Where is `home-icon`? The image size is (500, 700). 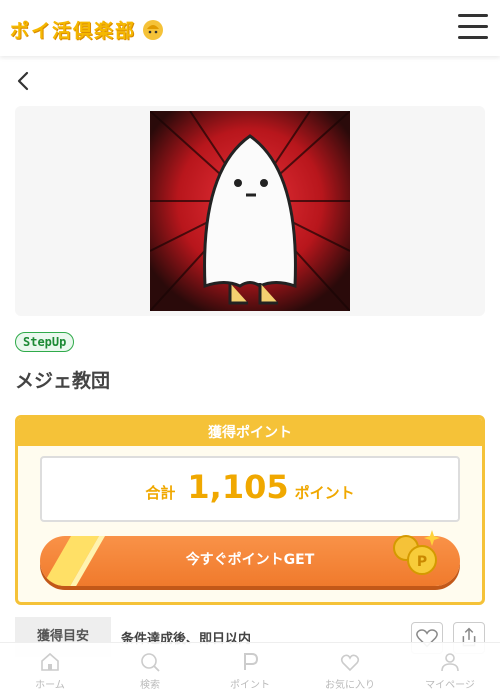 home-icon is located at coordinates (50, 661).